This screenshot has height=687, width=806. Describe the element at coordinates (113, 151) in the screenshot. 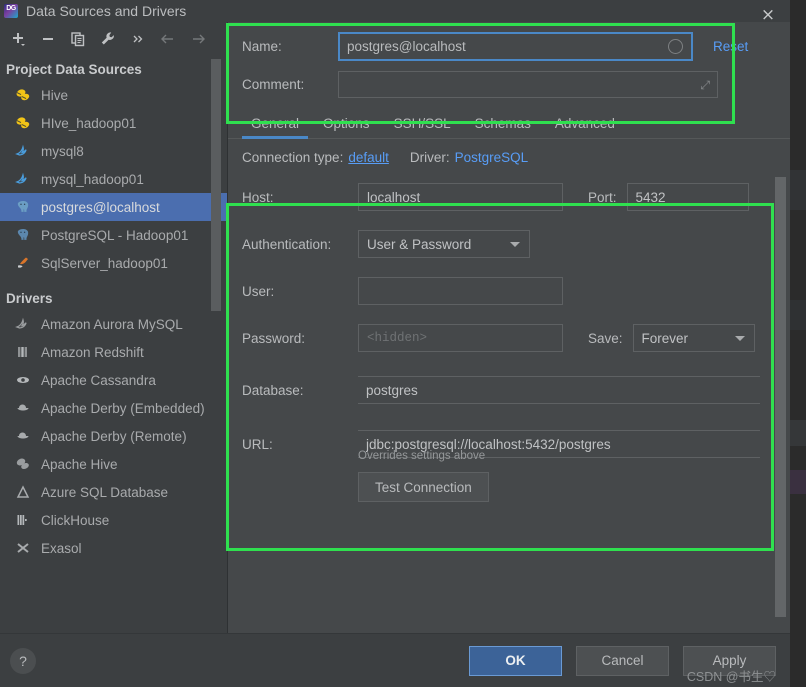

I see `sidebar-item-mysql8: mysql8` at that location.